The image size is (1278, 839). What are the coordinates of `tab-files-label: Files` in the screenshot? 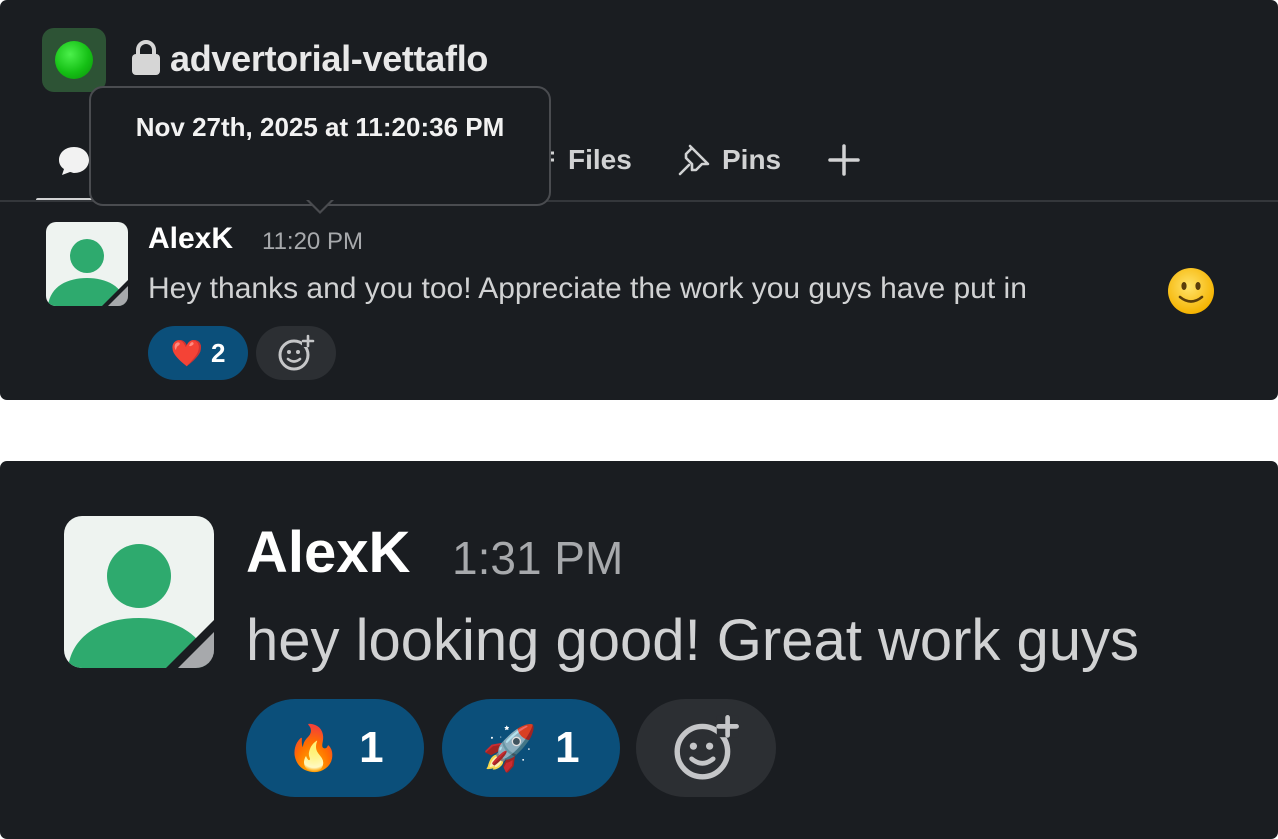 It's located at (600, 159).